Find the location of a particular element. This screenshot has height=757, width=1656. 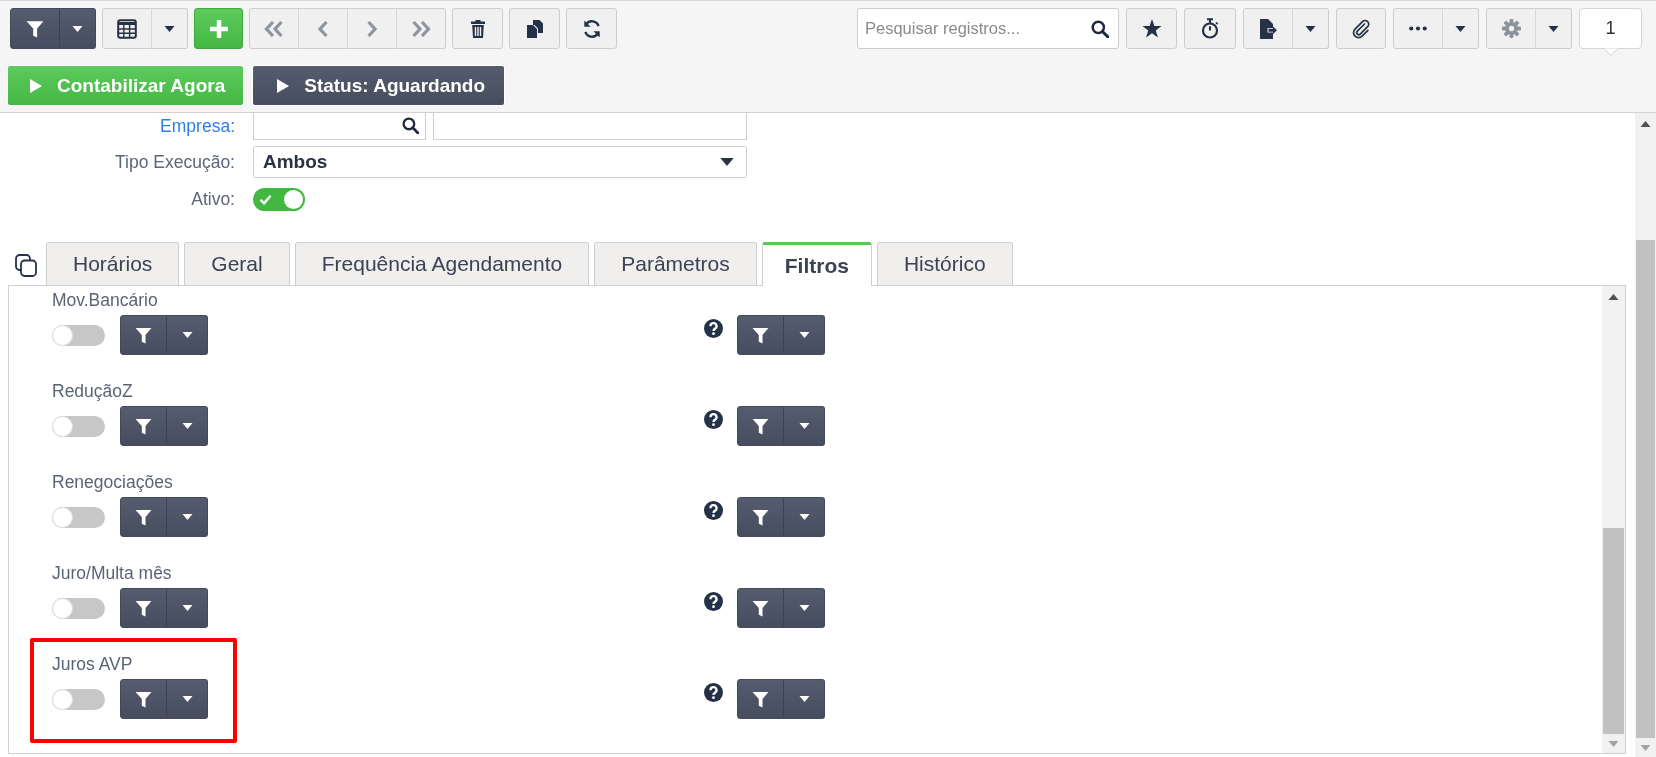

ellipsis-icon is located at coordinates (1418, 28).